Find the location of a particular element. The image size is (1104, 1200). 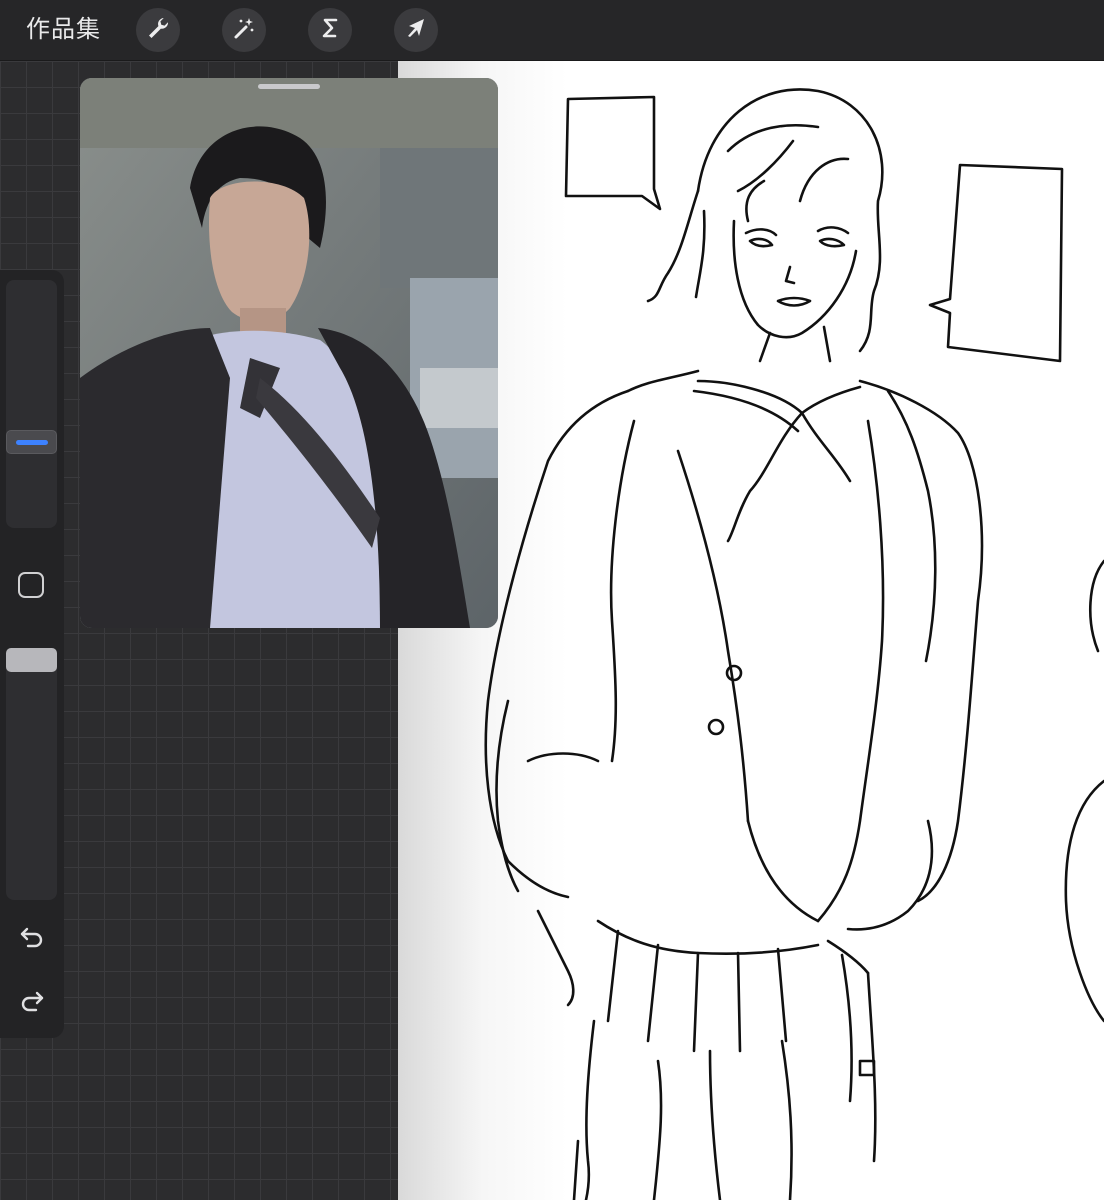

opacity-slider is located at coordinates (31, 774).